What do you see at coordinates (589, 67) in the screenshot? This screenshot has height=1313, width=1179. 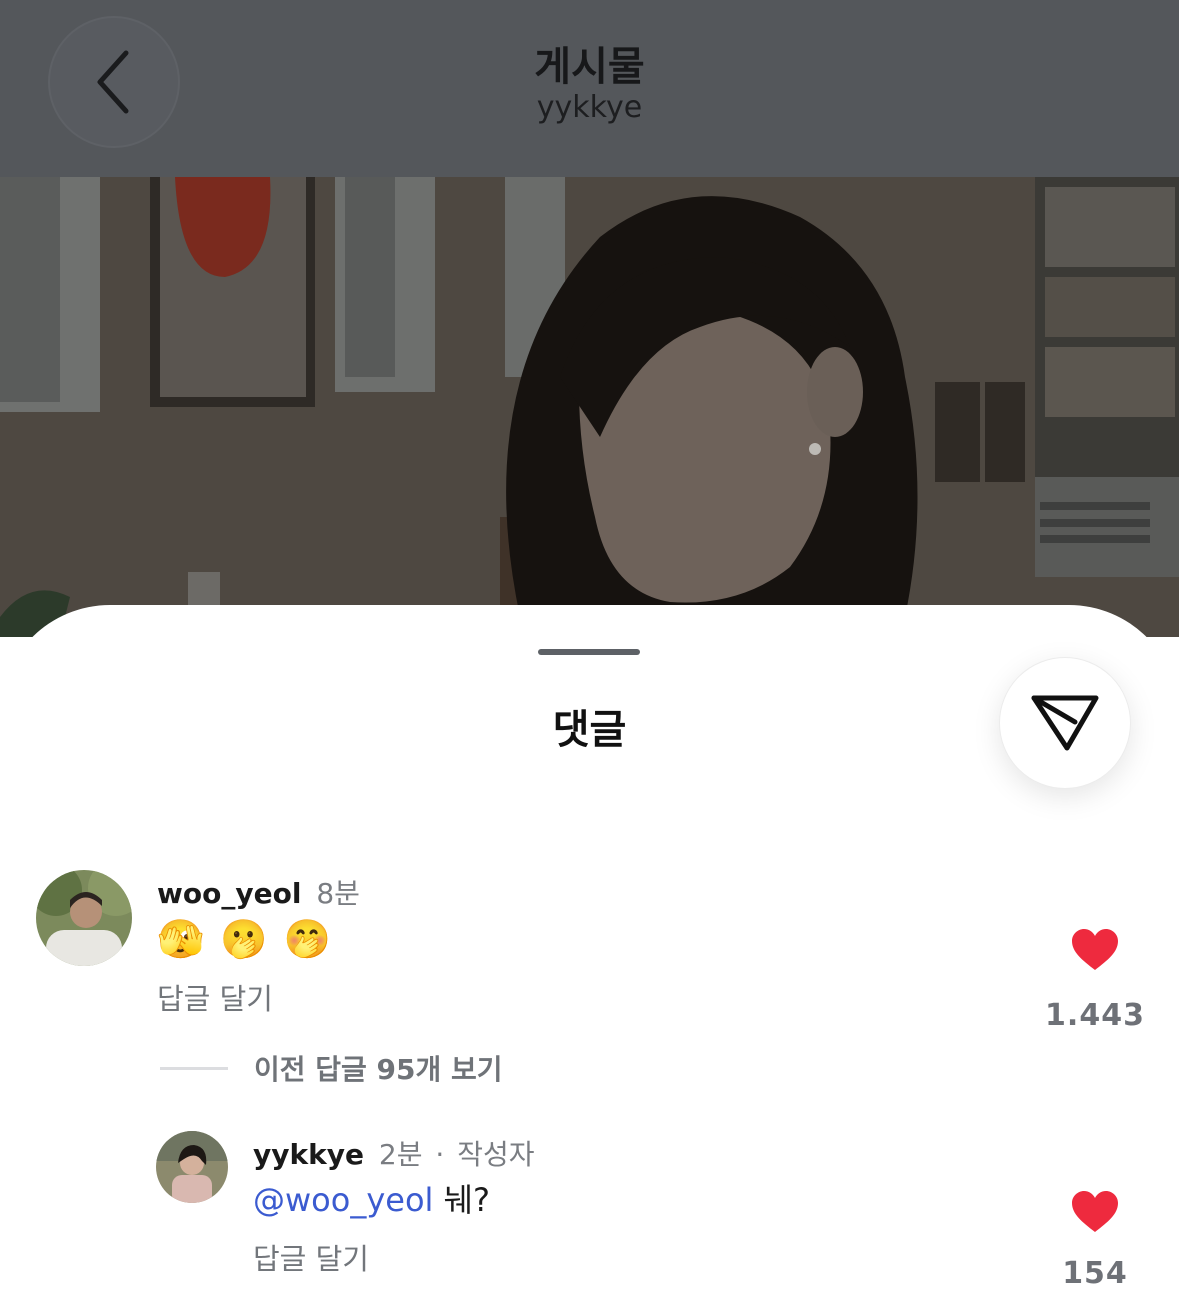 I see `page-title: 게시물` at bounding box center [589, 67].